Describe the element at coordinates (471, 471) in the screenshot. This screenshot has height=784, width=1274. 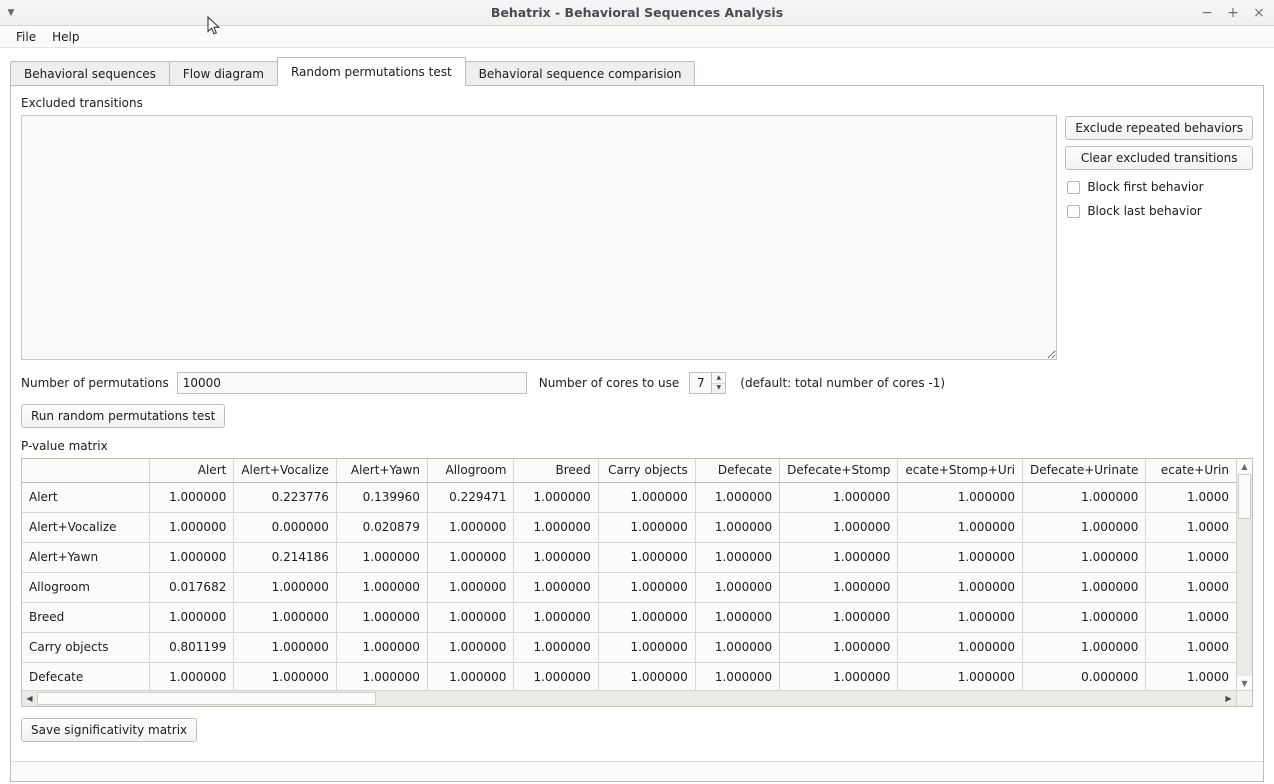
I see `table-column-header: Allogroom` at that location.